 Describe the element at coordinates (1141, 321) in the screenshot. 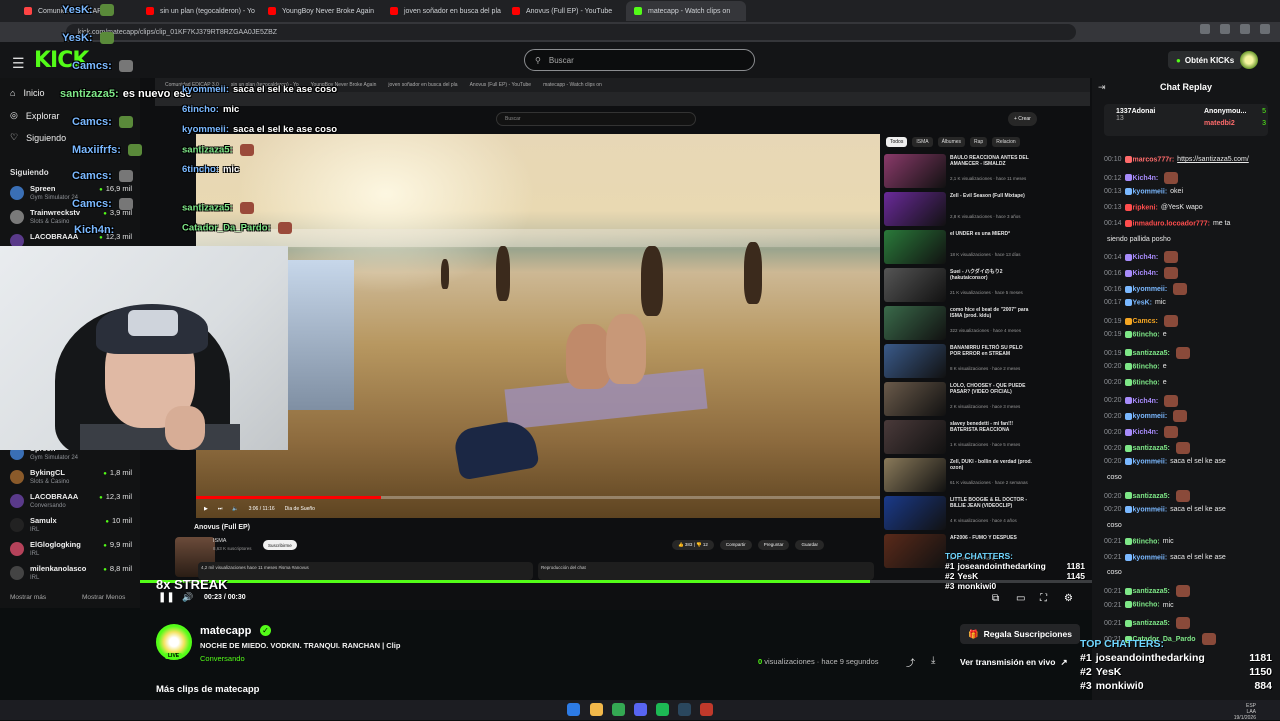

I see `chat-message: 00:19 Camcs:` at that location.